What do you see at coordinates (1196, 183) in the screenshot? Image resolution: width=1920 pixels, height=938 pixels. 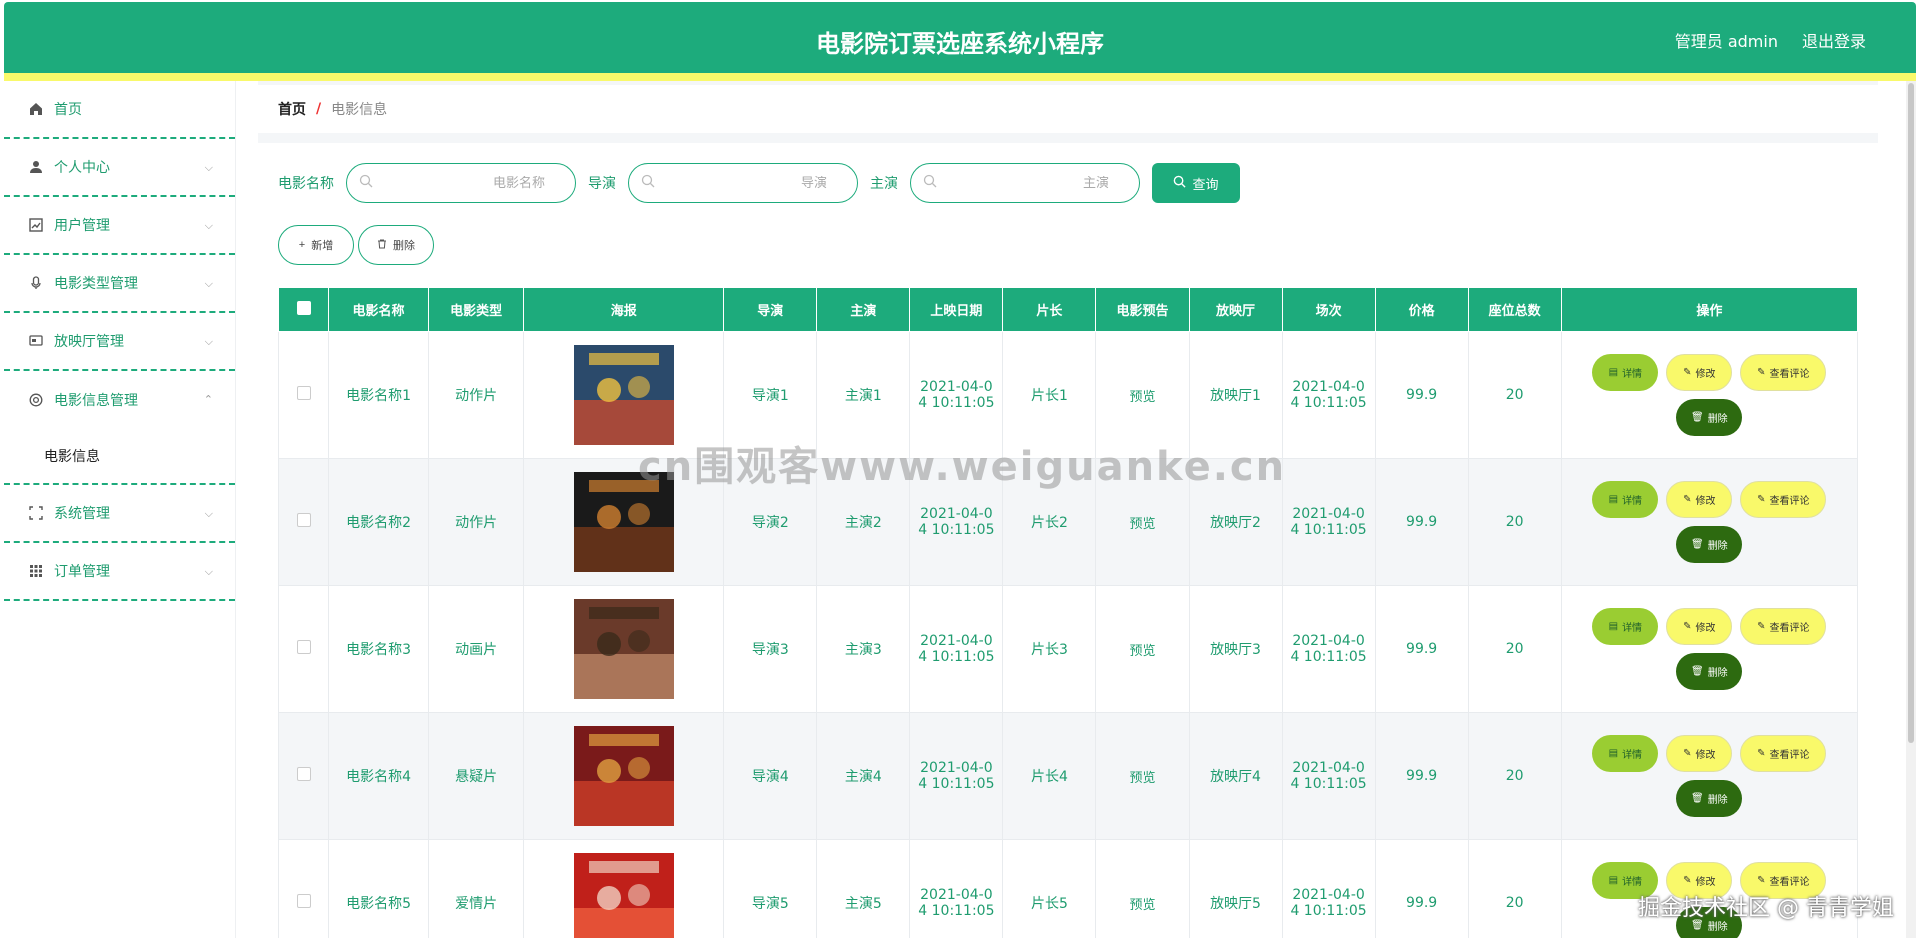 I see `query-button: 查询` at bounding box center [1196, 183].